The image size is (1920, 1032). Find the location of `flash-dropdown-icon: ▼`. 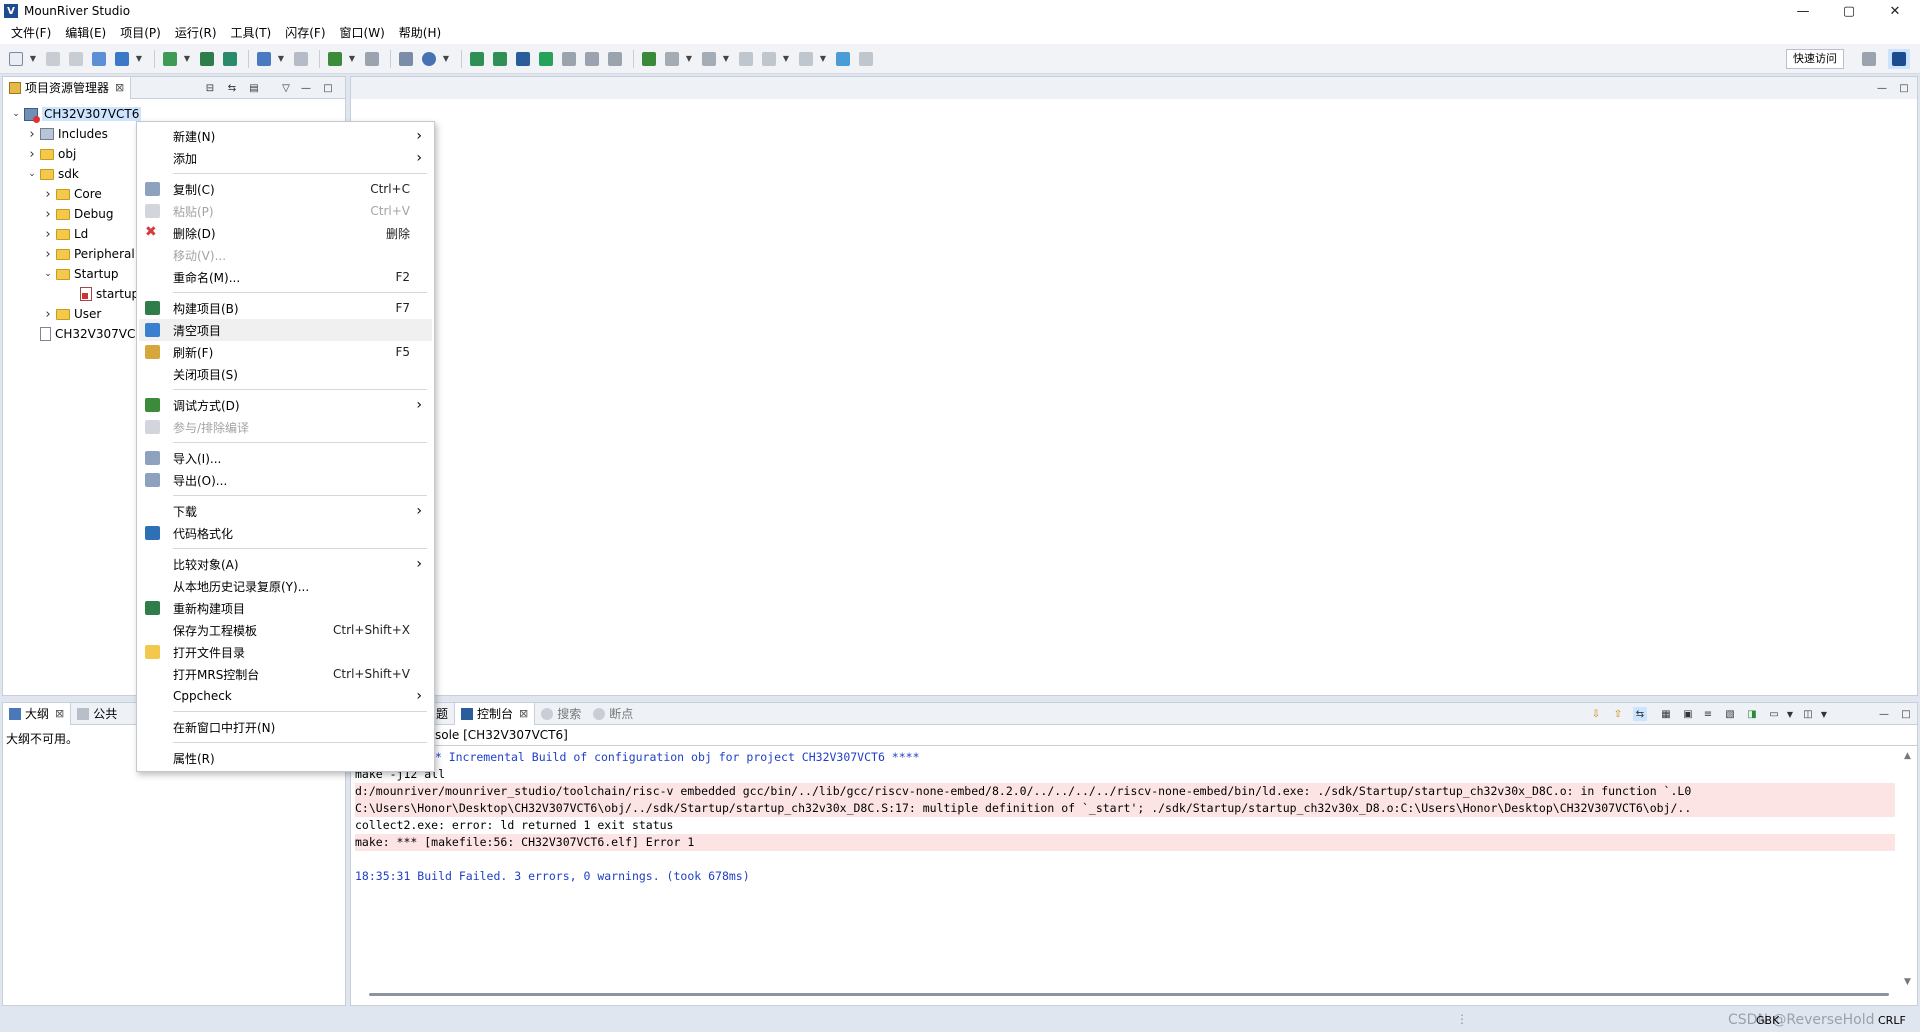

flash-dropdown-icon: ▼ is located at coordinates (281, 59).